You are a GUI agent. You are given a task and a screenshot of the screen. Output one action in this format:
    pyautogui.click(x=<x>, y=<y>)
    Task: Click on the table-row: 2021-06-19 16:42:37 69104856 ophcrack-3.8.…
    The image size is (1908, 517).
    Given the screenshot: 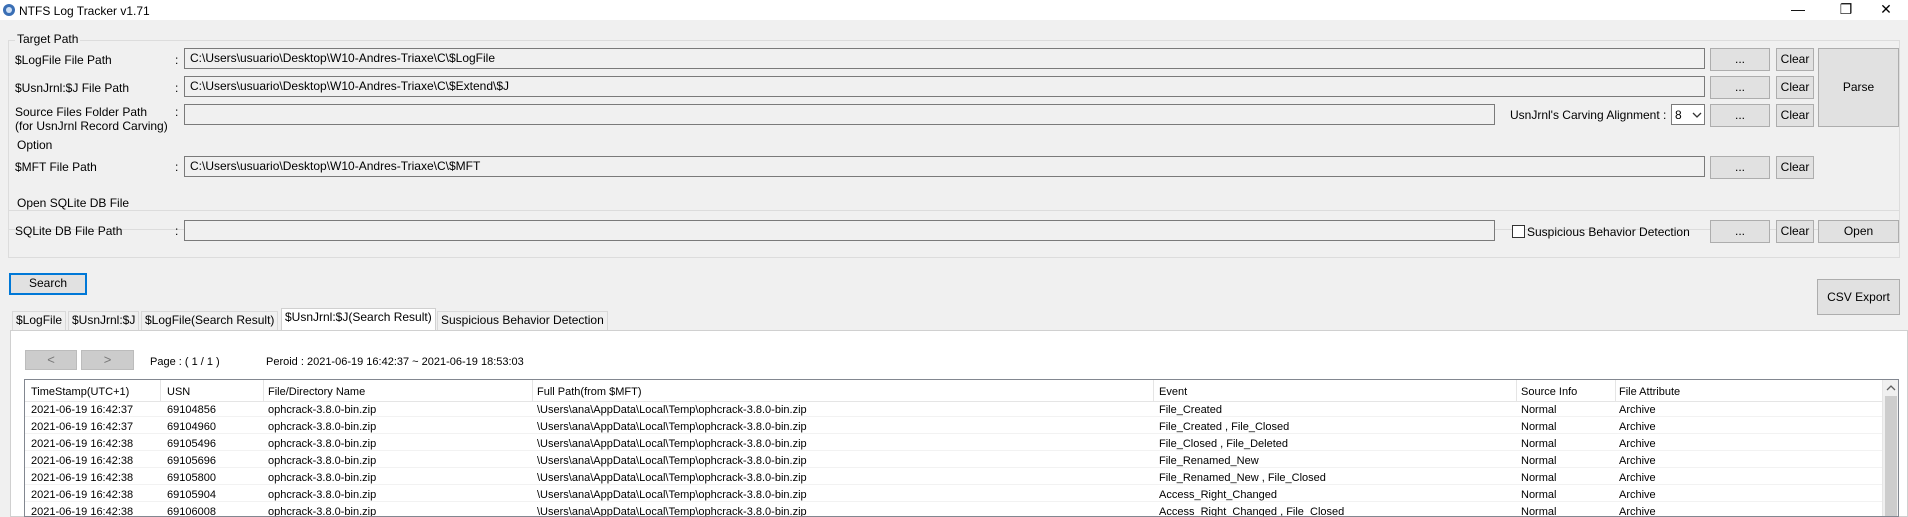 What is the action you would take?
    pyautogui.click(x=953, y=410)
    